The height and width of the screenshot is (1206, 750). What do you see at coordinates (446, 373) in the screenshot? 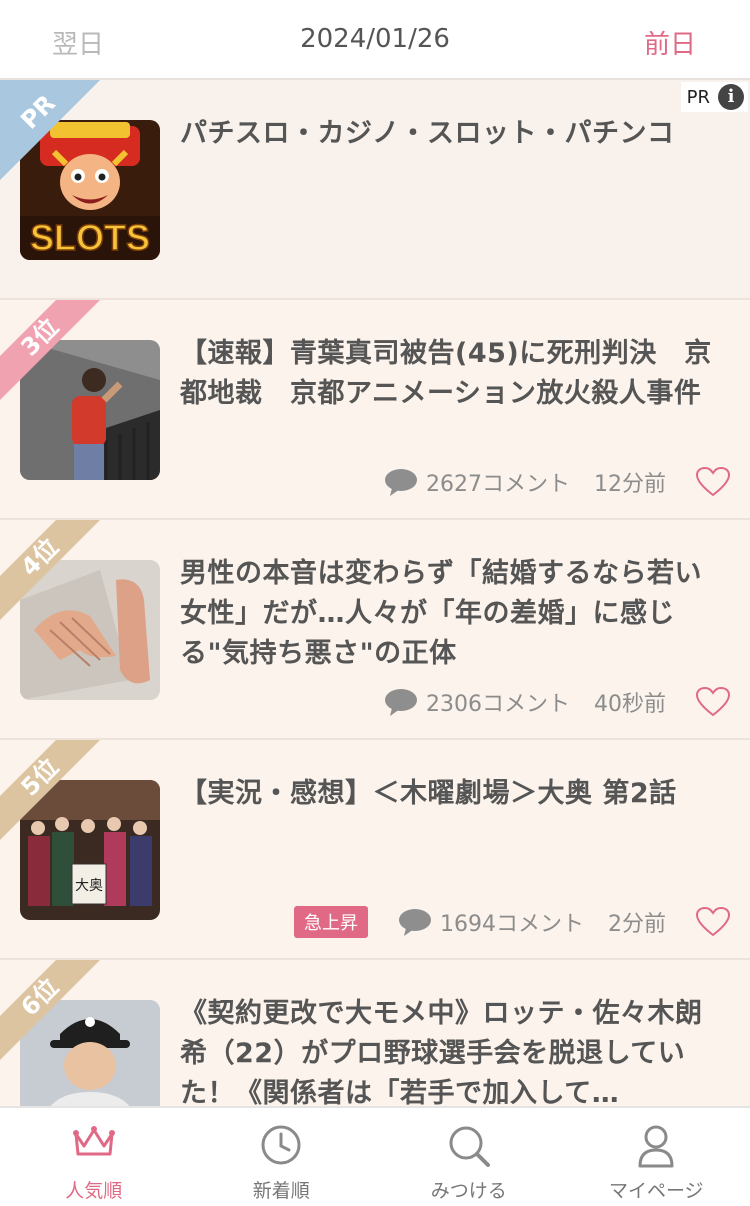
I see `item-title: 【速報】青葉真司被告(45)に死刑判決 京都地裁 京都アニメーション放火殺人事件` at bounding box center [446, 373].